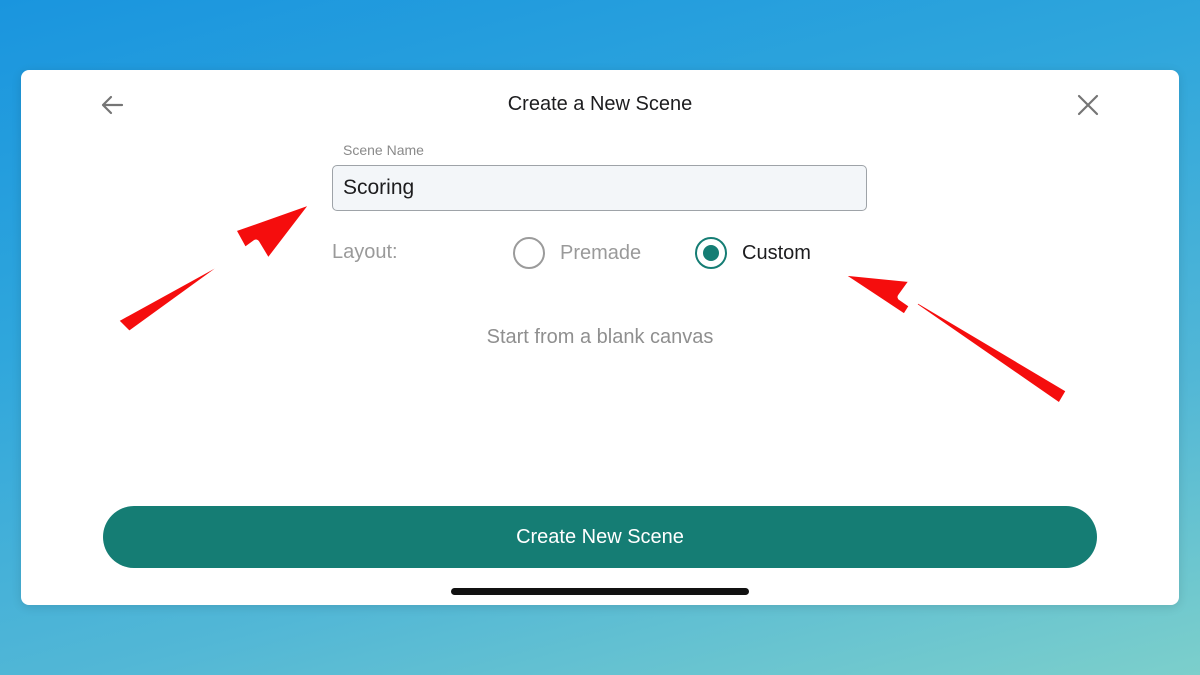 The width and height of the screenshot is (1200, 675). I want to click on layout-option-label: Premade, so click(601, 252).